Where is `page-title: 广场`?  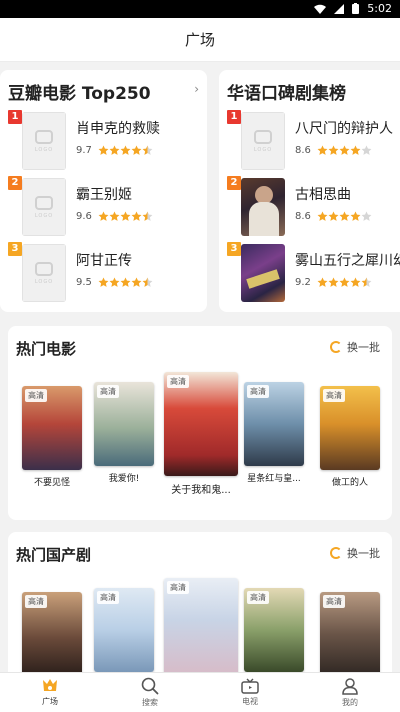 page-title: 广场 is located at coordinates (200, 40).